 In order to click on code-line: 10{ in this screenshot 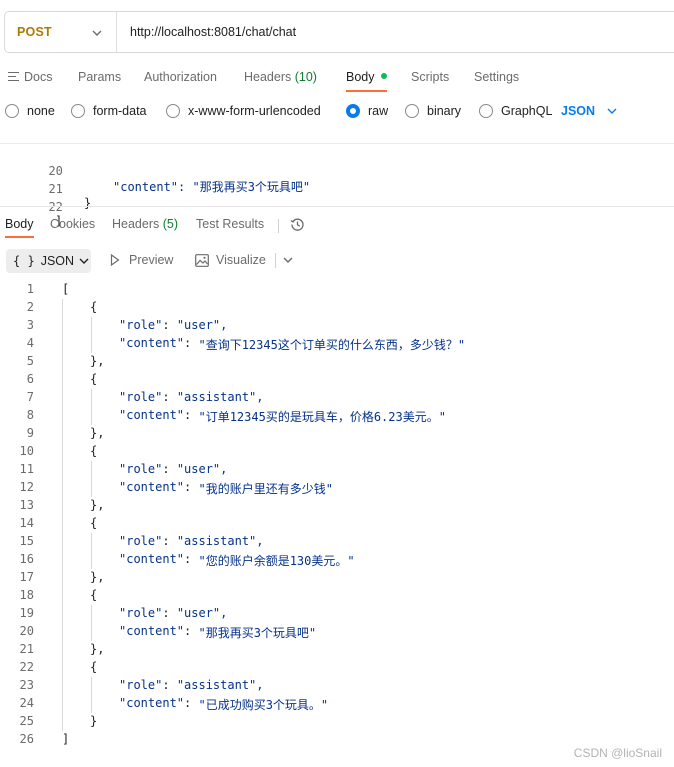, I will do `click(58, 451)`.